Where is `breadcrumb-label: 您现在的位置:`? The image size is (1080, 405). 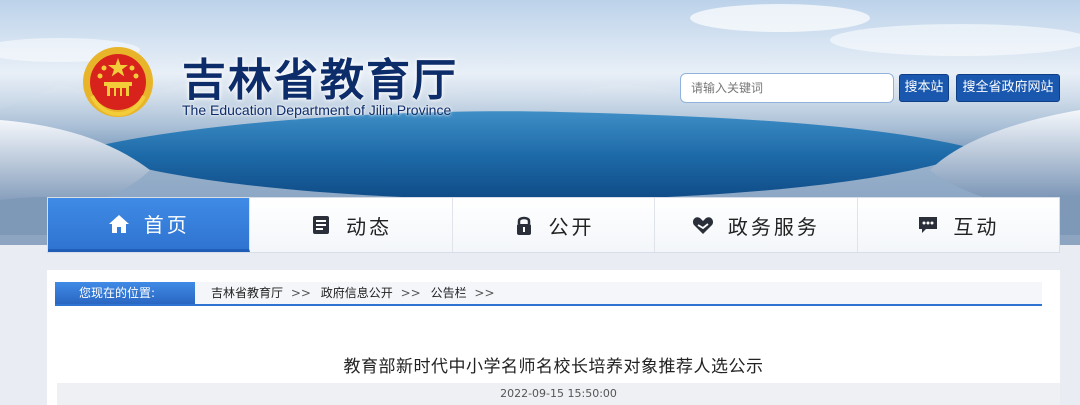
breadcrumb-label: 您现在的位置: is located at coordinates (125, 293).